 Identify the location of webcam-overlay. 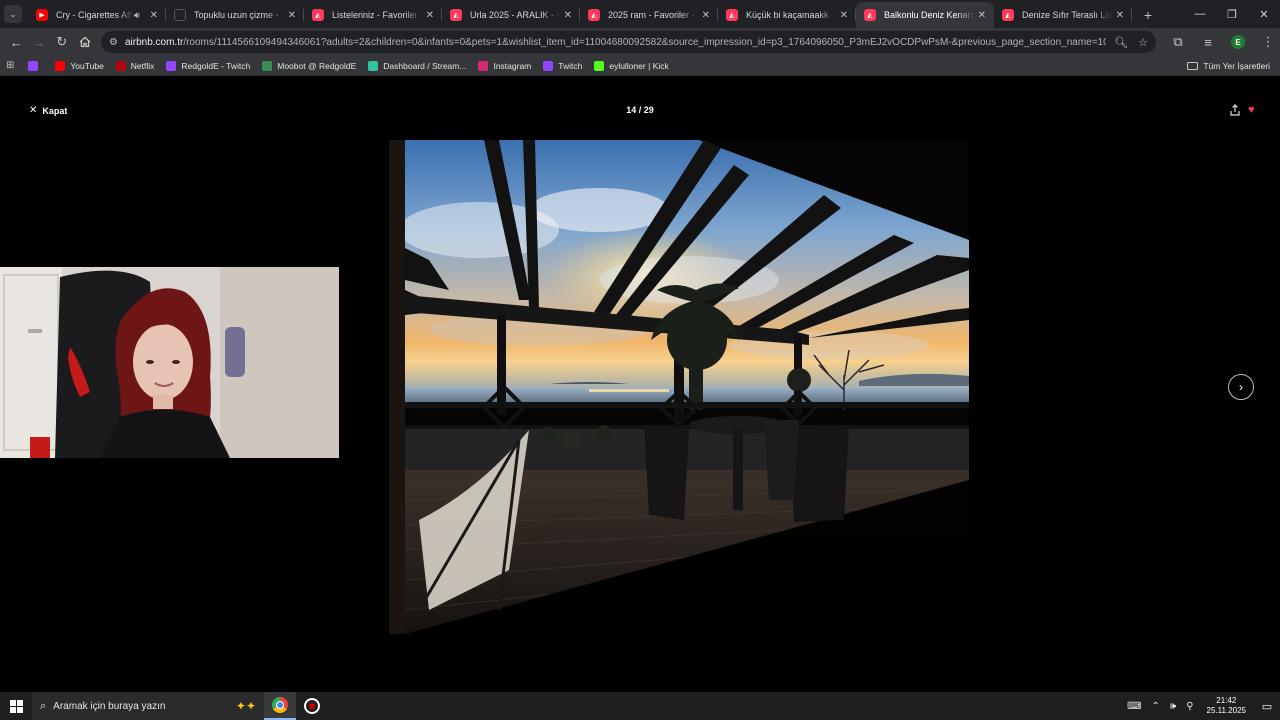
(169, 362).